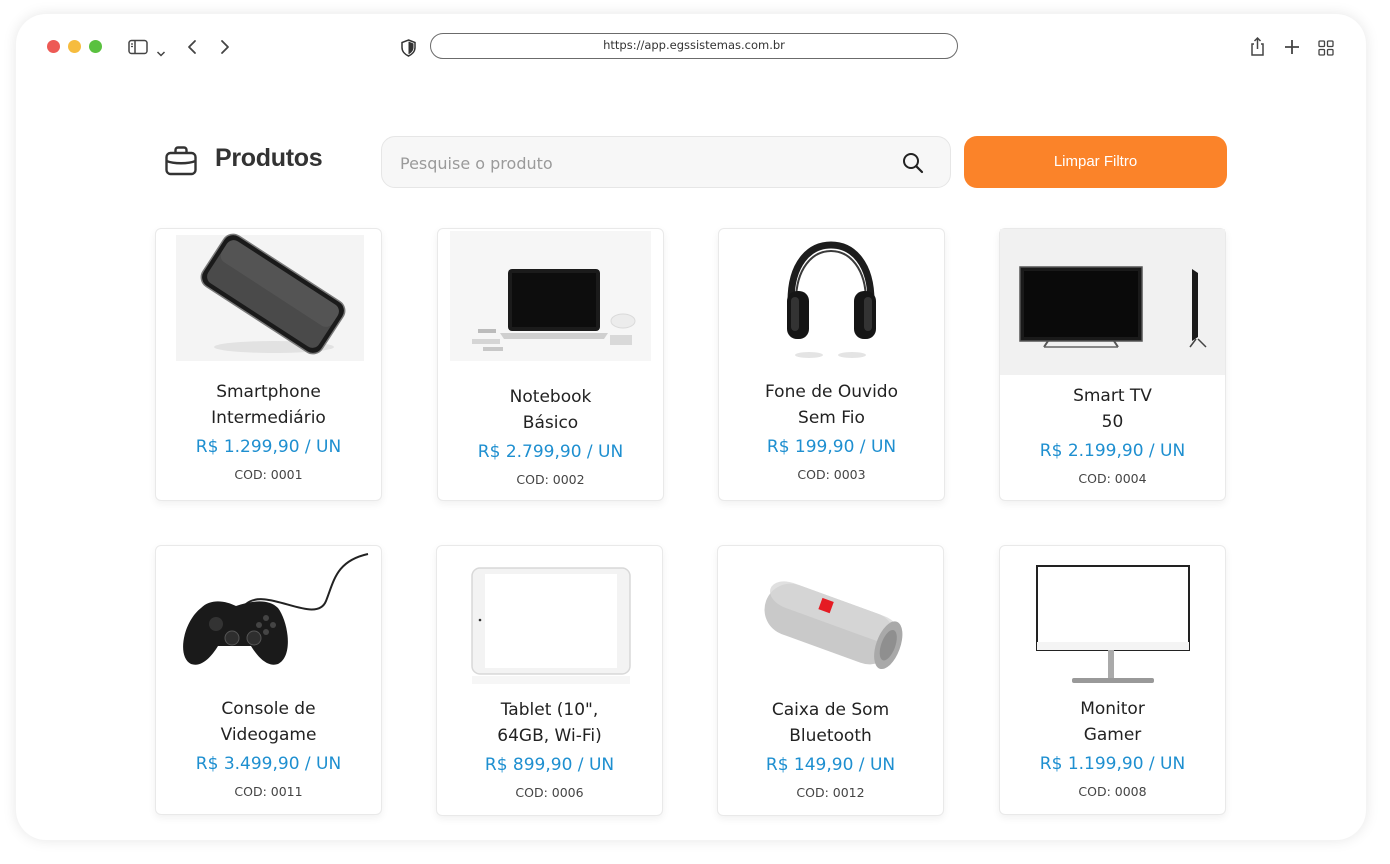 The width and height of the screenshot is (1390, 864). I want to click on share-icon, so click(1257, 48).